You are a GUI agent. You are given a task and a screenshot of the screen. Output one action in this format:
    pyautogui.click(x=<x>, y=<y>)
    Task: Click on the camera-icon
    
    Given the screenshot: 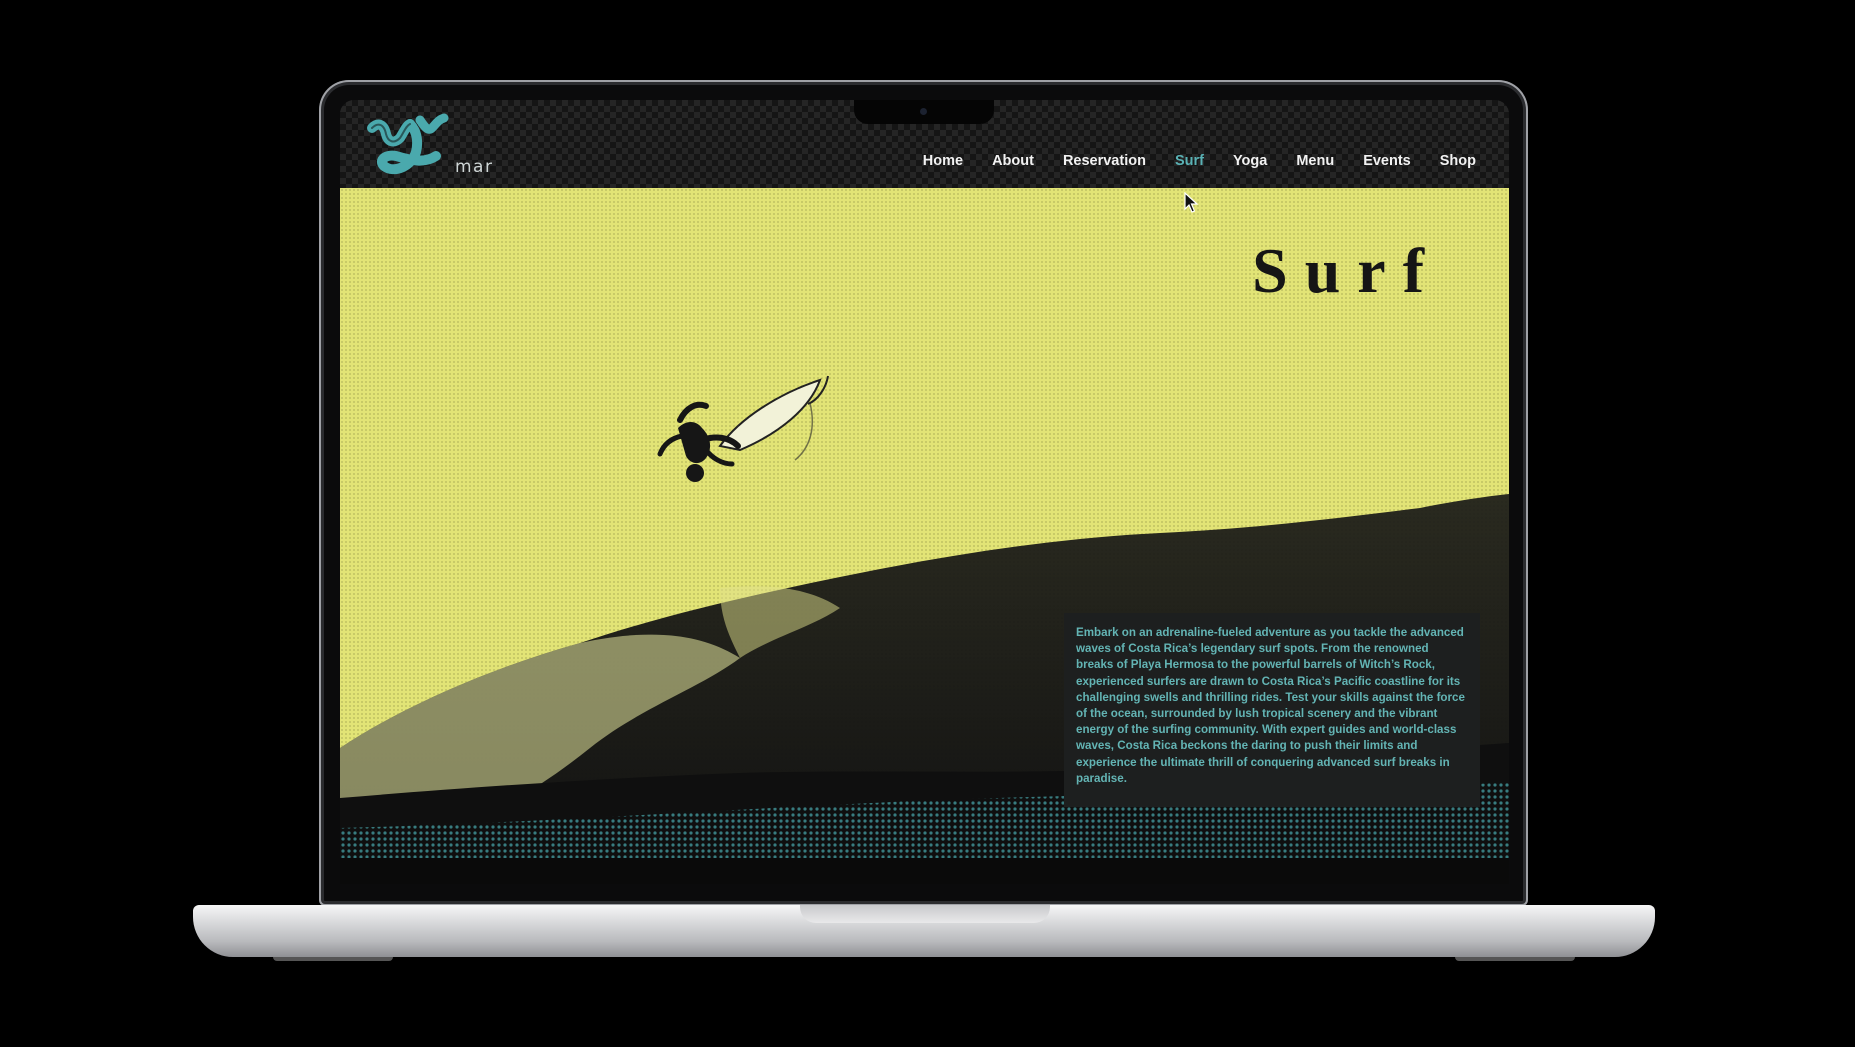 What is the action you would take?
    pyautogui.click(x=923, y=111)
    